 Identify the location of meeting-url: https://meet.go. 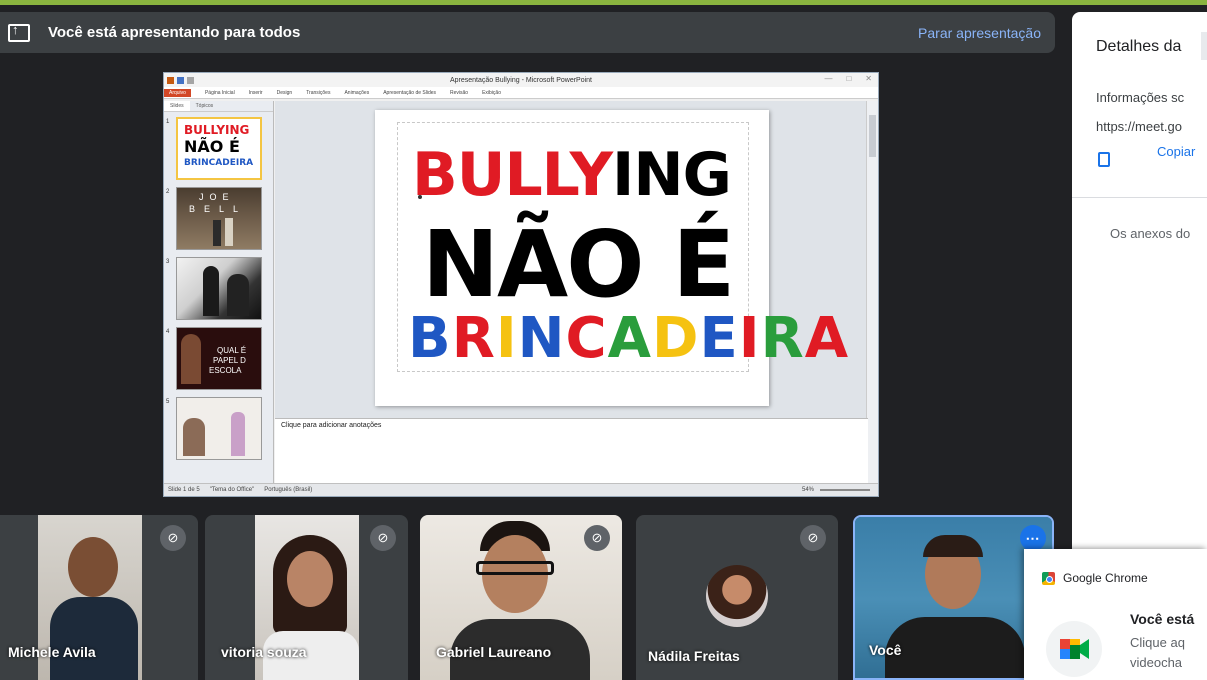
(1139, 126).